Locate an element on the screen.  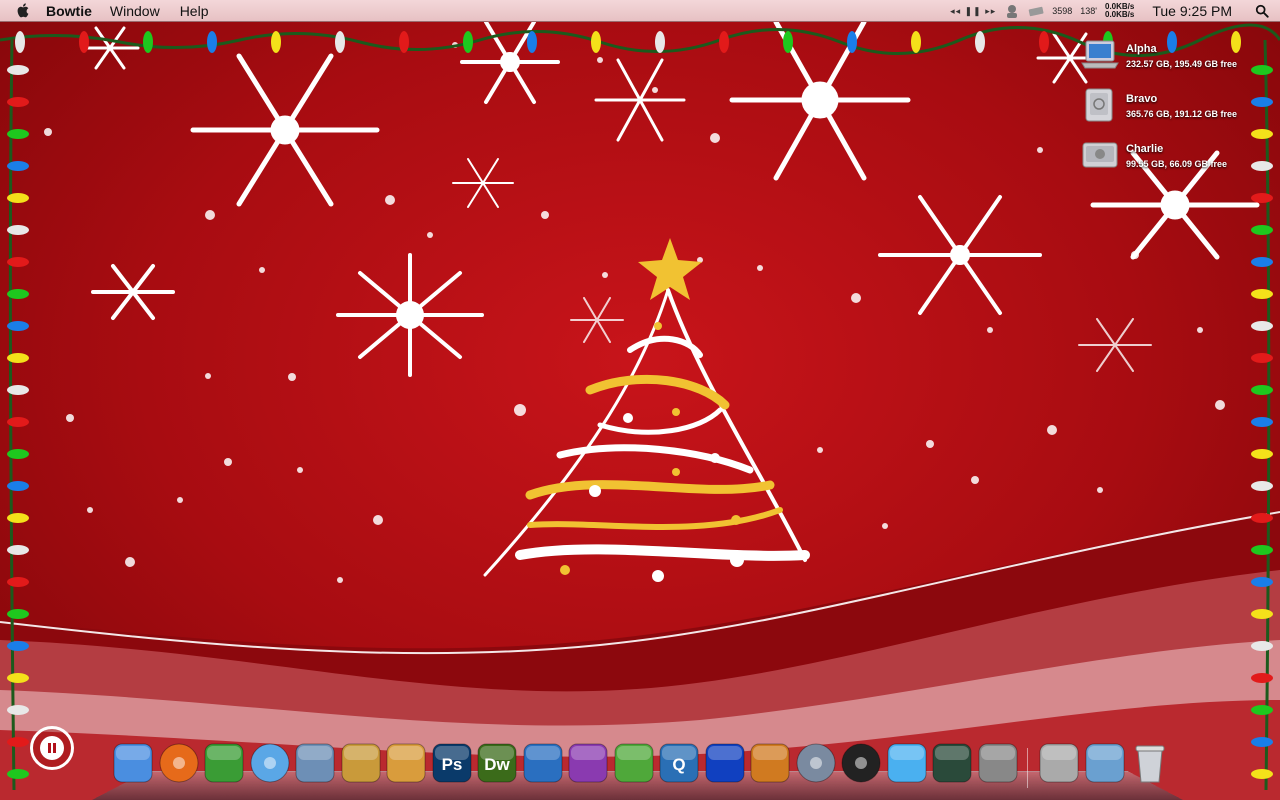
activity-monitor-icon is located at coordinates (952, 763).